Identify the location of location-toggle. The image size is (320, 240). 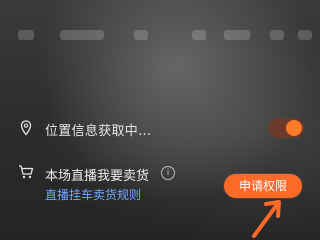
(286, 128).